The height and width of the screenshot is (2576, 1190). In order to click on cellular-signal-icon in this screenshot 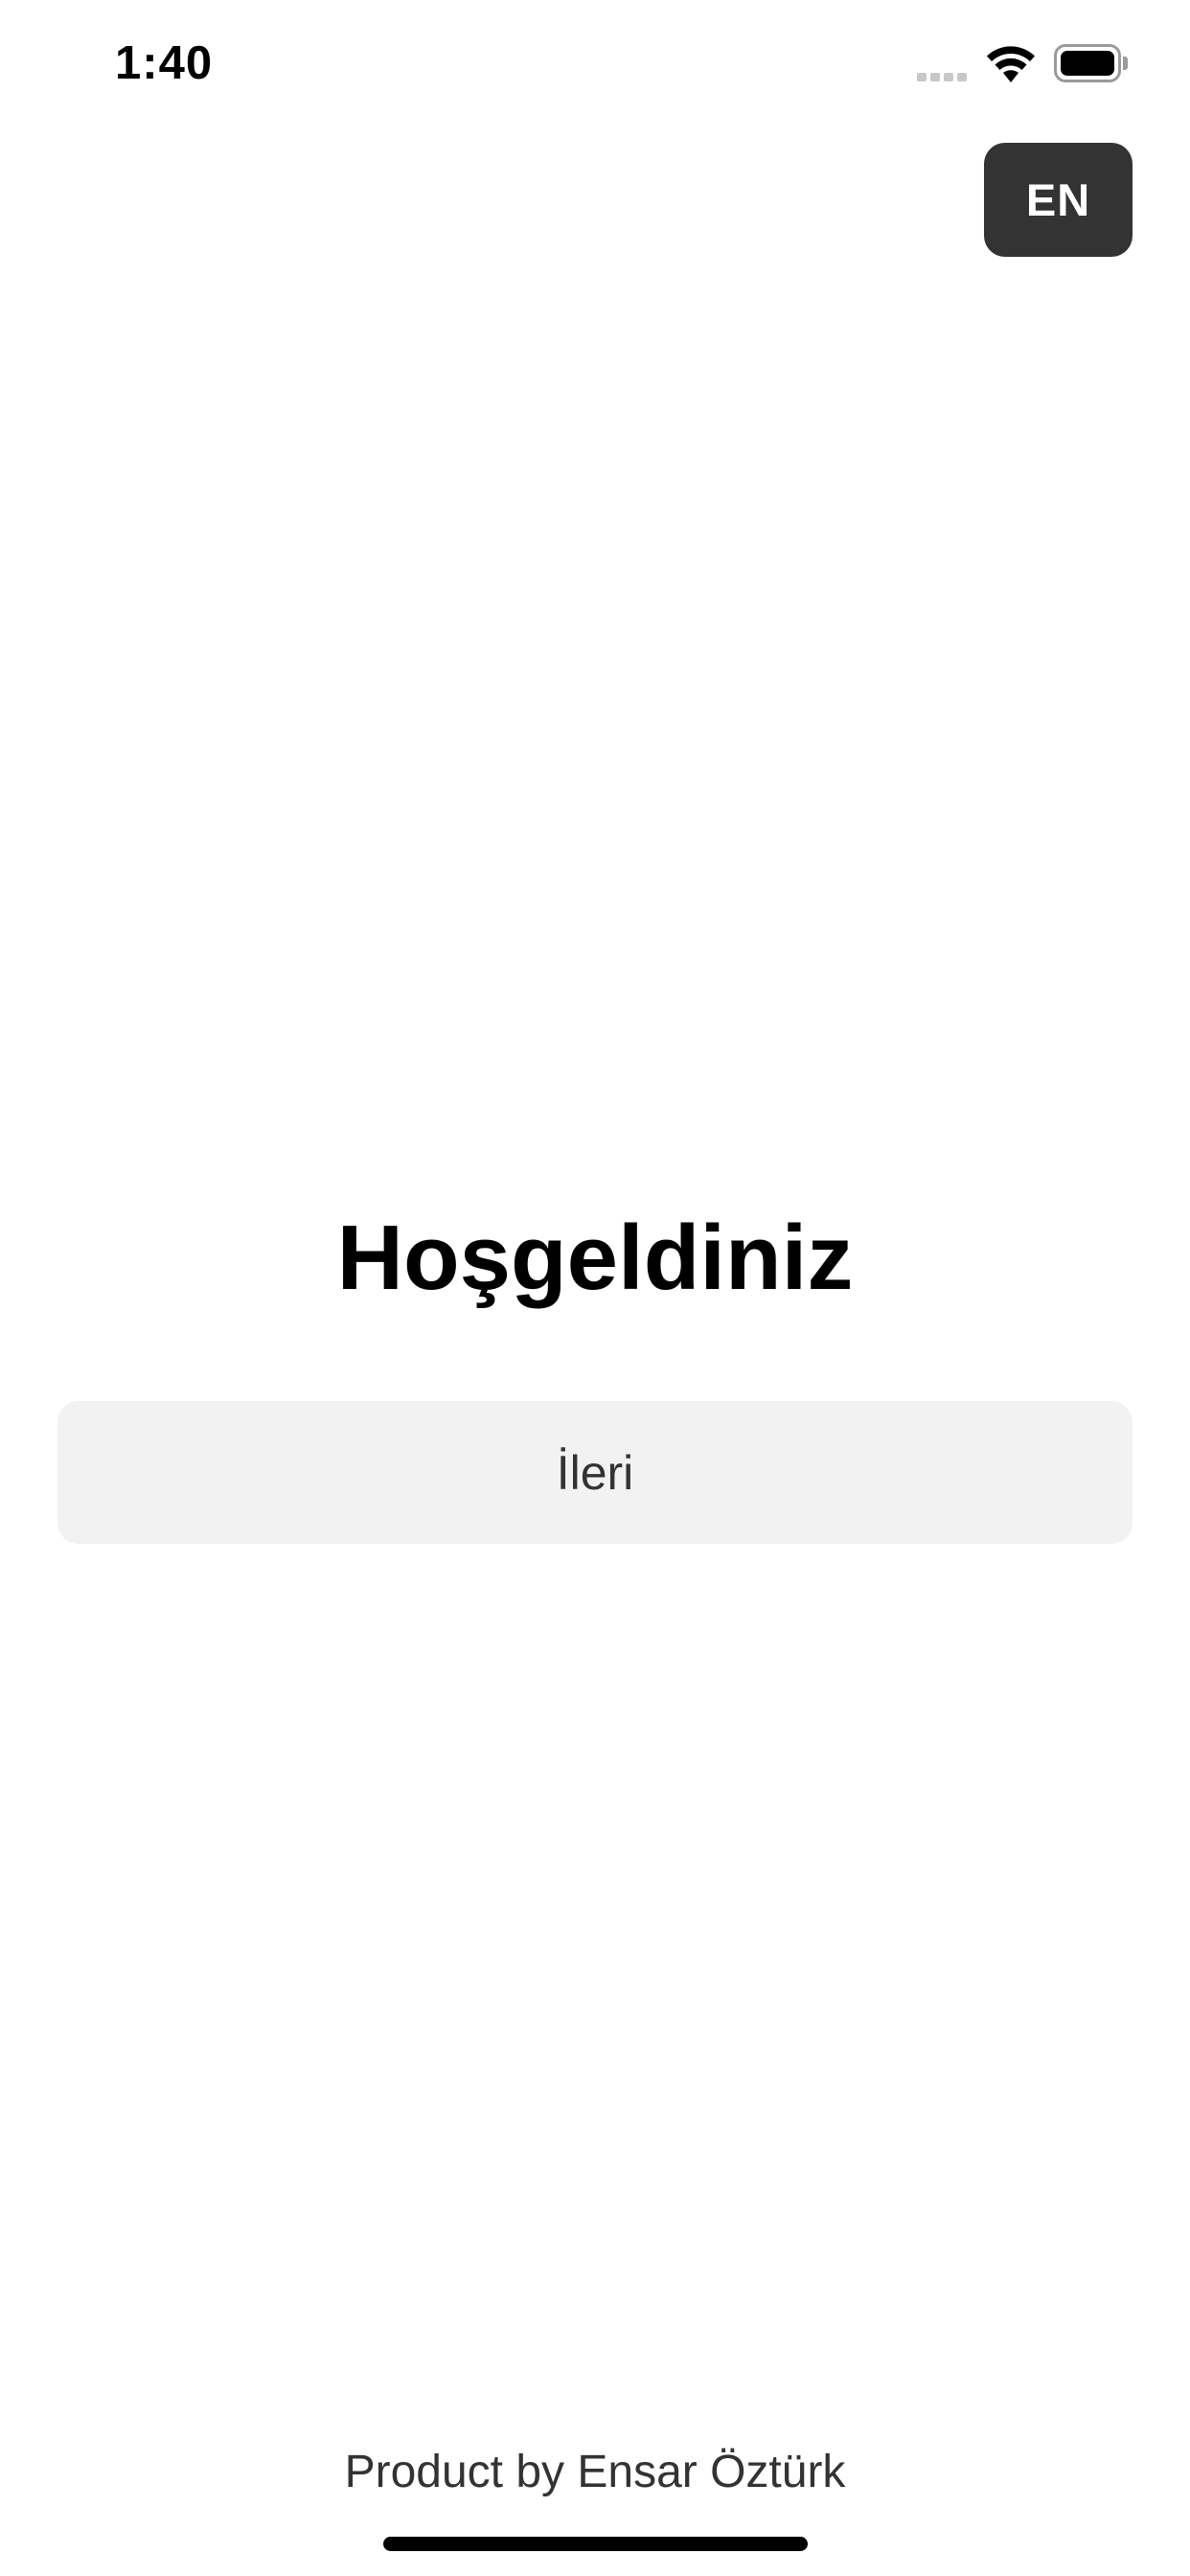, I will do `click(943, 77)`.